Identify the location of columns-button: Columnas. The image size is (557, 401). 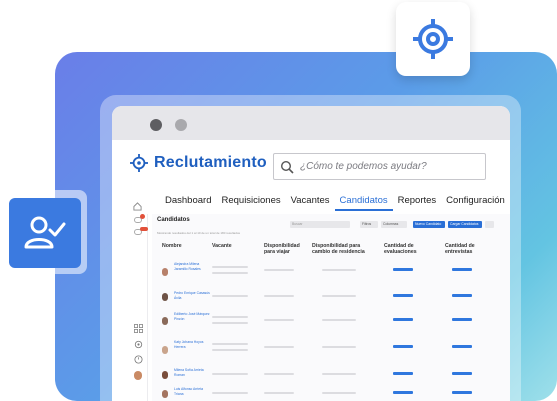
(394, 224).